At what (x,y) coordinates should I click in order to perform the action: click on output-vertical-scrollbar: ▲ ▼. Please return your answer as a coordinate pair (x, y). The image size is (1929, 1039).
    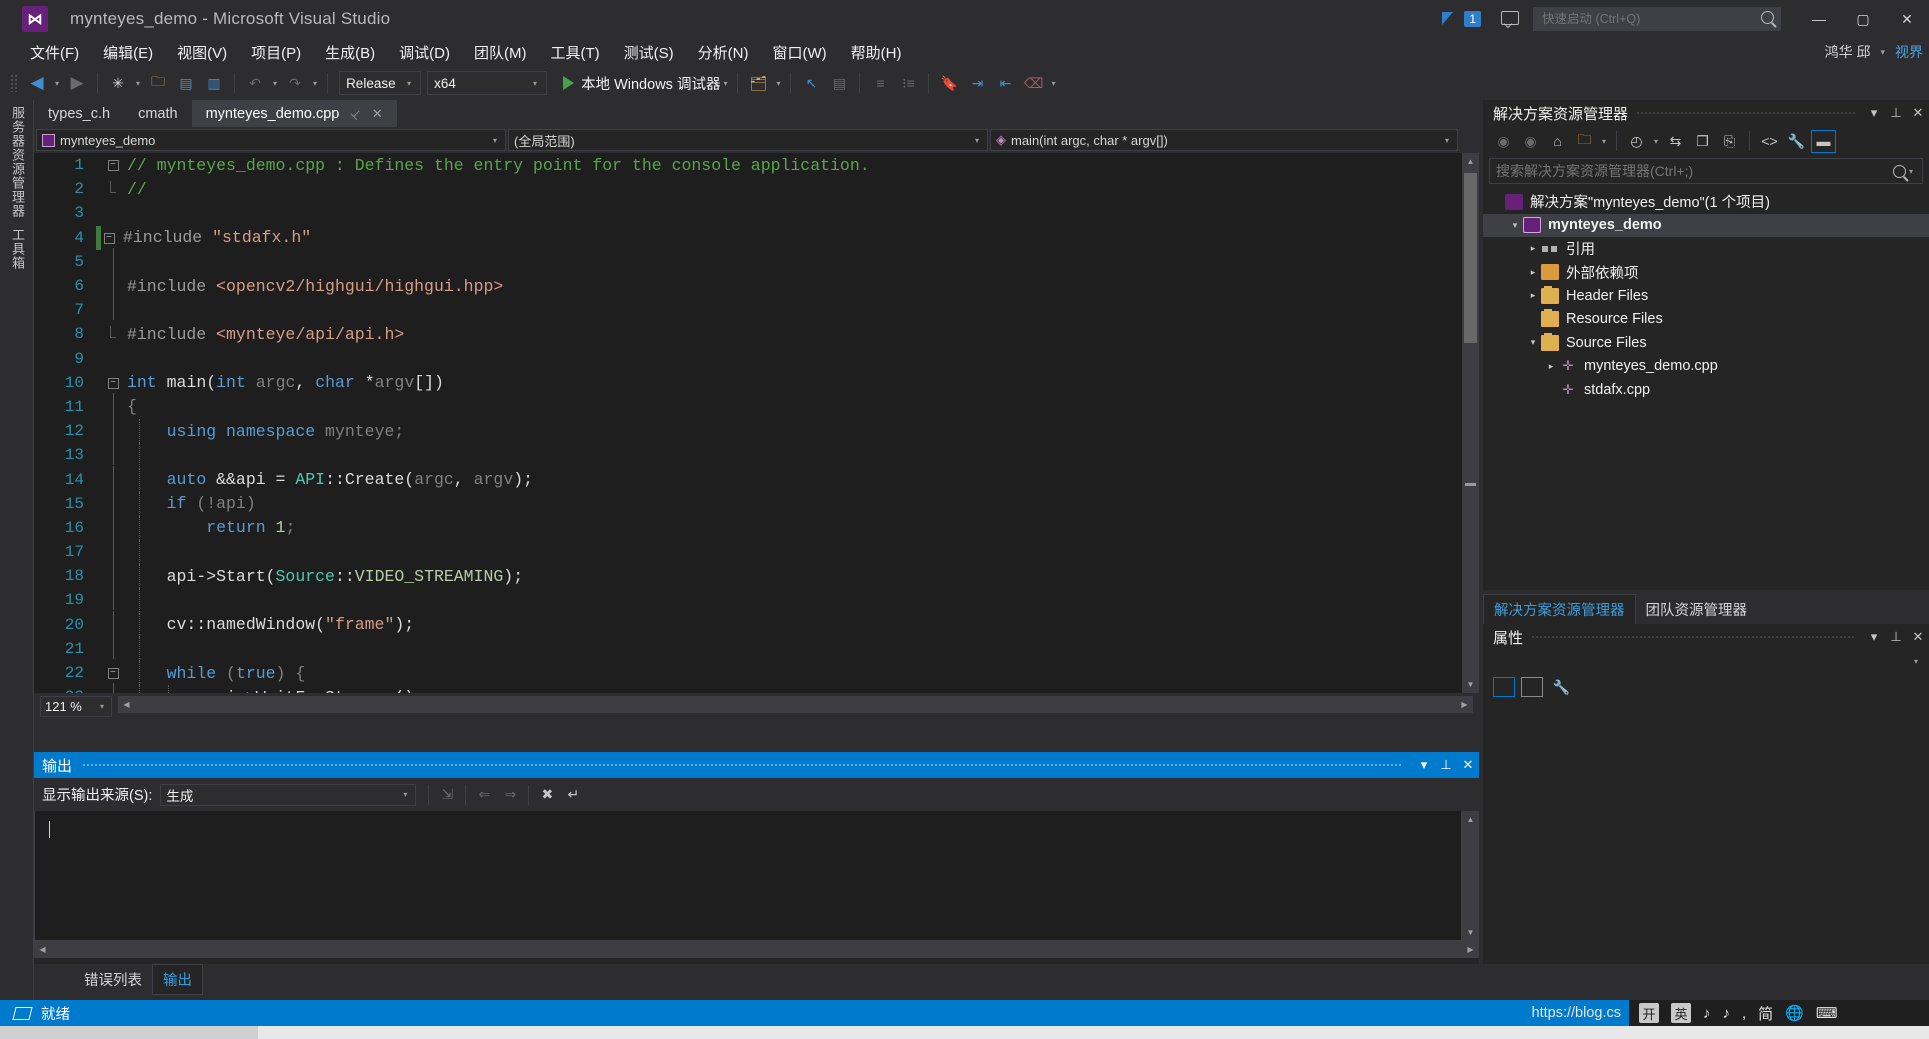
    Looking at the image, I should click on (1470, 876).